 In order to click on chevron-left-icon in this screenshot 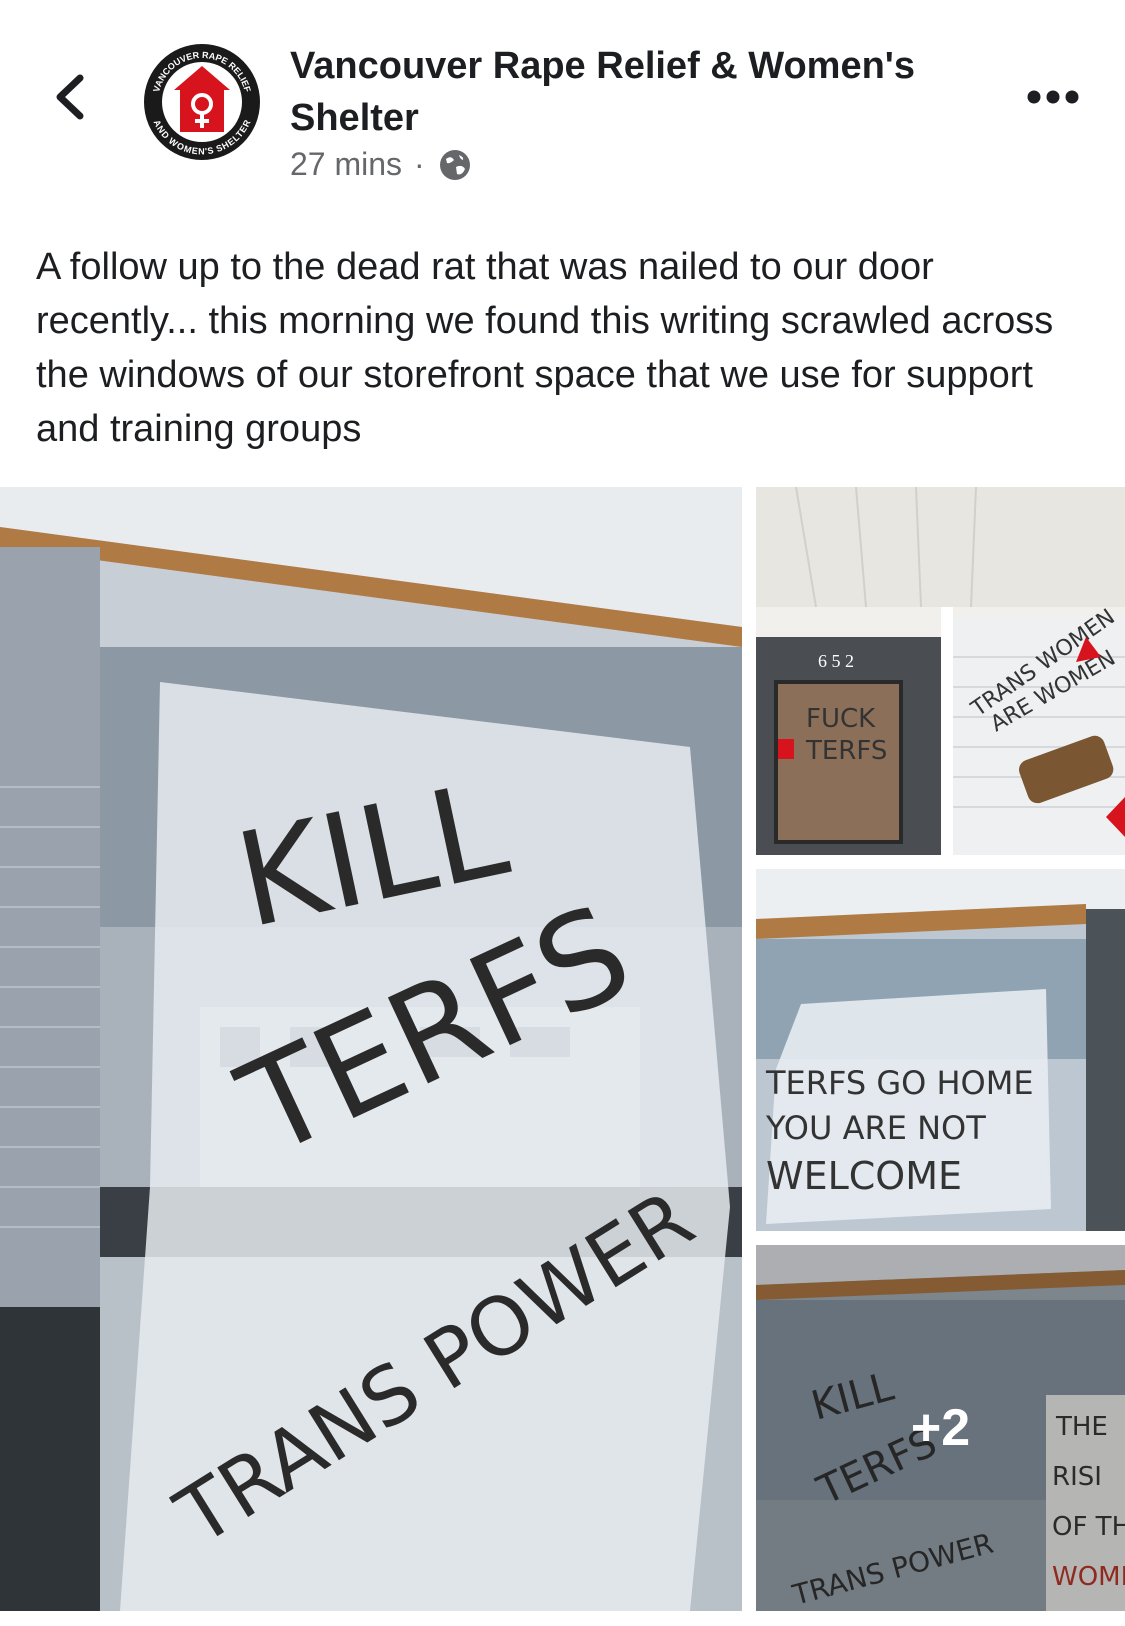, I will do `click(70, 97)`.